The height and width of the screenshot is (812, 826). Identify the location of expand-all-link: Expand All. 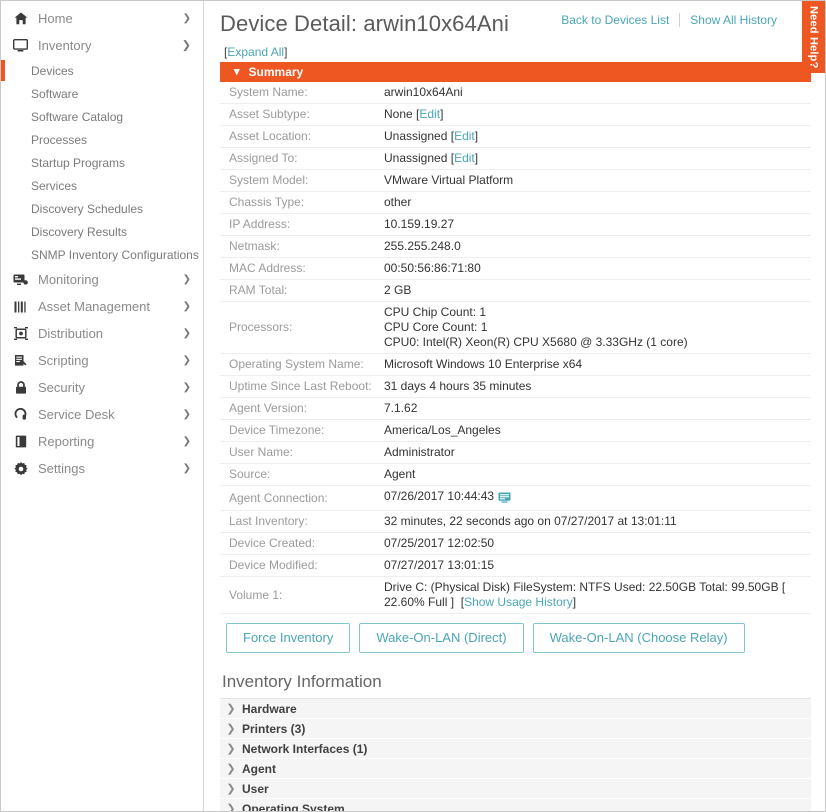
(255, 52).